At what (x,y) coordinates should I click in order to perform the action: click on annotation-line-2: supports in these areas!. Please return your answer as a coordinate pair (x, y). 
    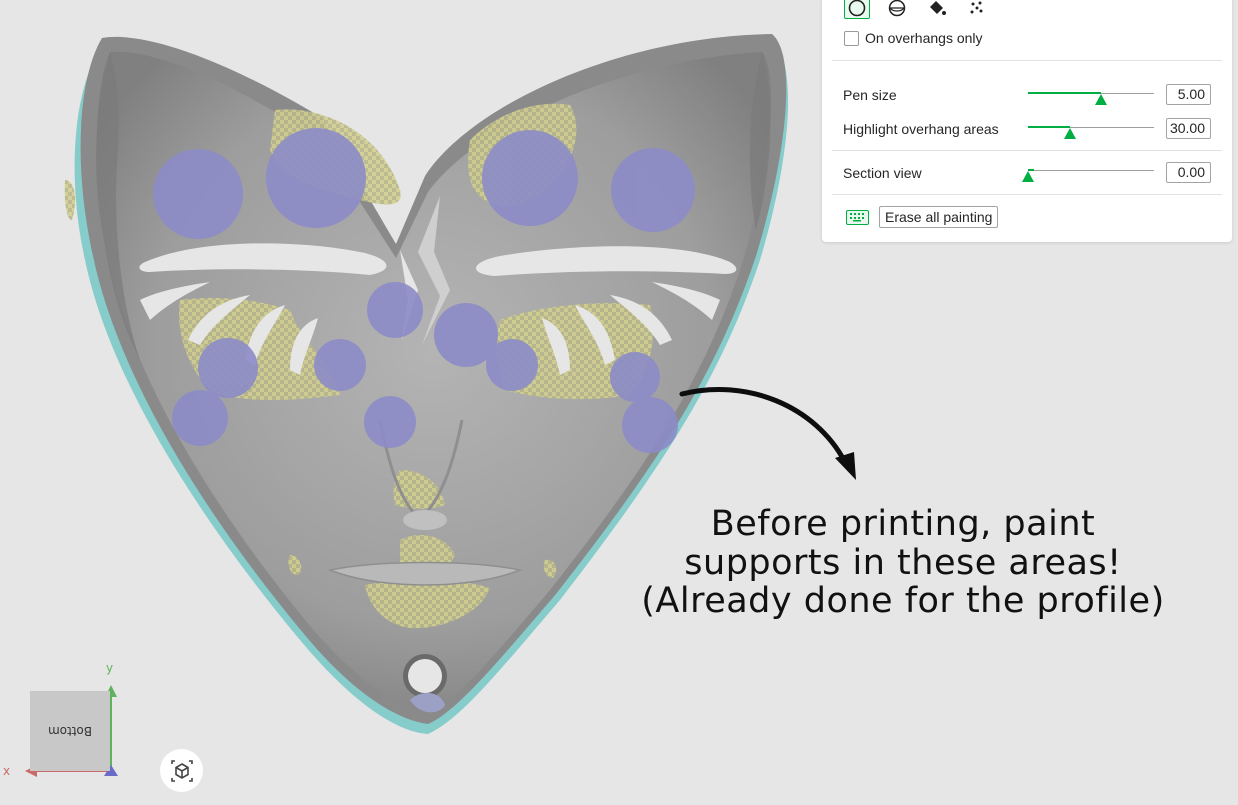
    Looking at the image, I should click on (903, 562).